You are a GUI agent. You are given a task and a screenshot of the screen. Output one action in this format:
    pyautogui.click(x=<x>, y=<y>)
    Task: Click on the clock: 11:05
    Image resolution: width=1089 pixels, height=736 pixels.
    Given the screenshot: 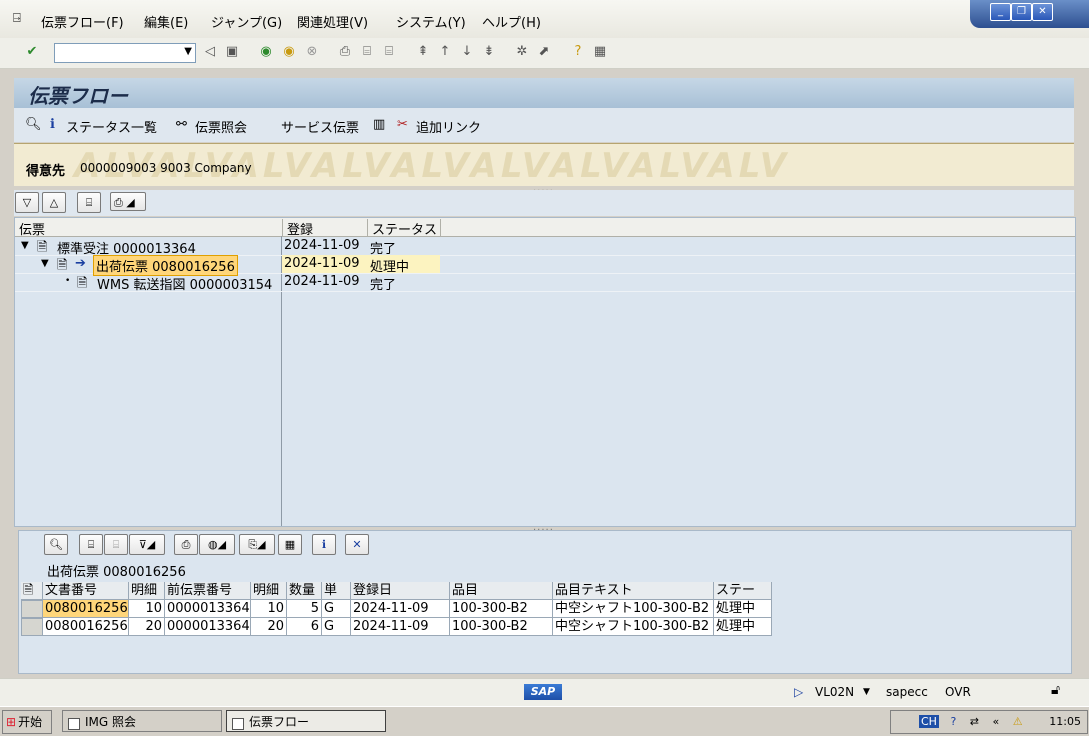 What is the action you would take?
    pyautogui.click(x=1065, y=722)
    